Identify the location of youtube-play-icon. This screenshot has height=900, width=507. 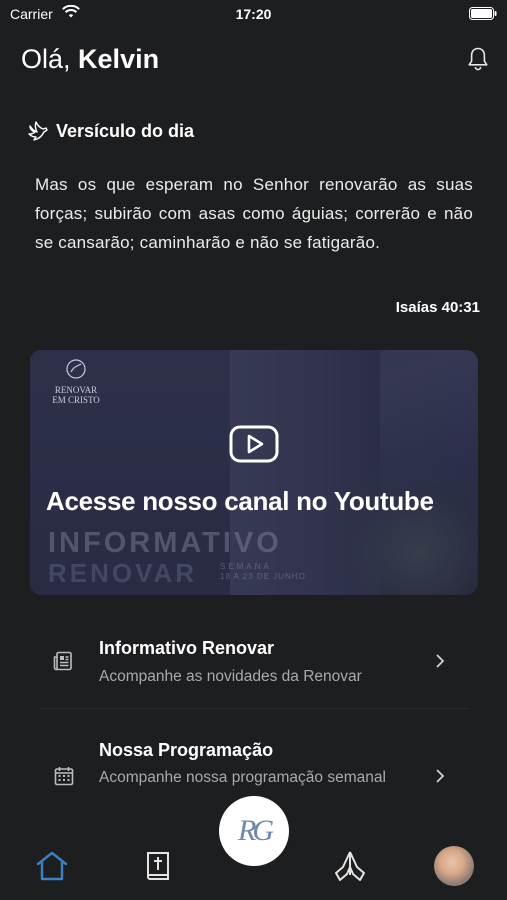
(254, 444).